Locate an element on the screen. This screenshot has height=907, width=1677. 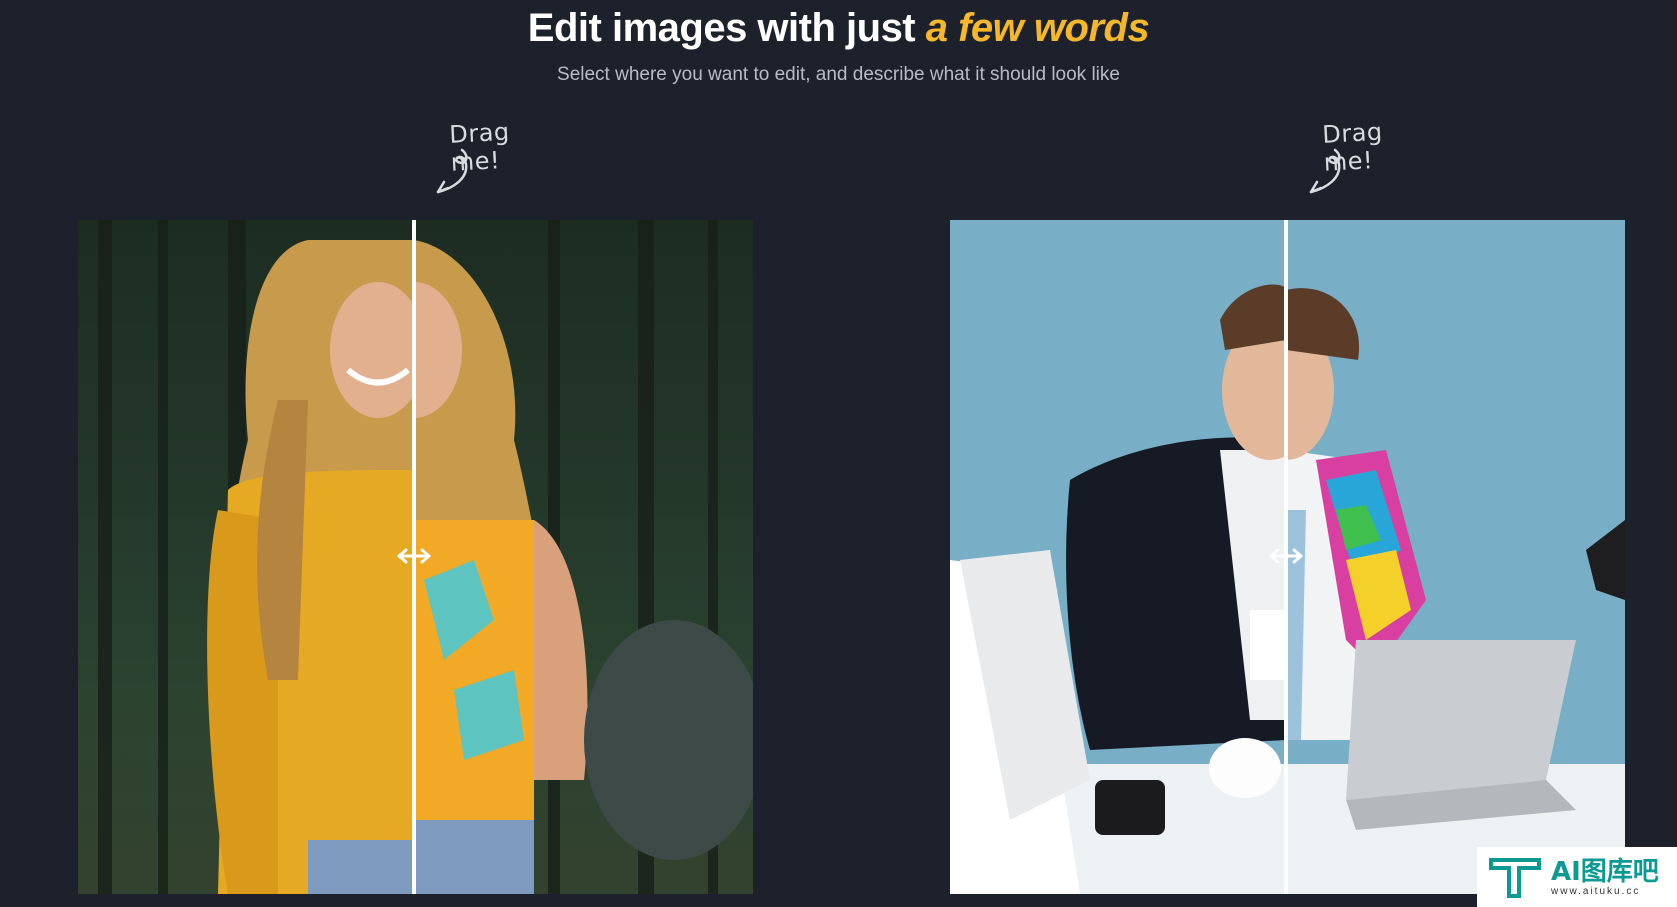
watermark-url: www.aituku.cc is located at coordinates (1596, 891).